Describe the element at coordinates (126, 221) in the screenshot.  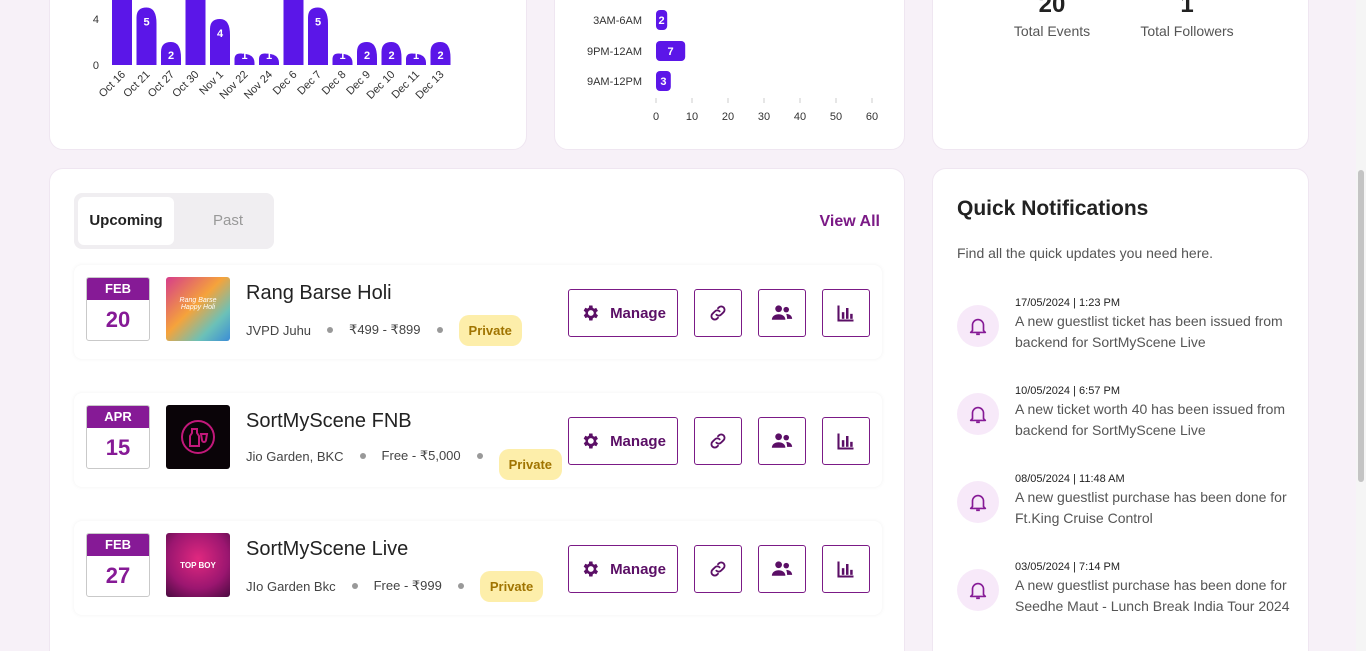
I see `tab-upcoming: Upcoming` at that location.